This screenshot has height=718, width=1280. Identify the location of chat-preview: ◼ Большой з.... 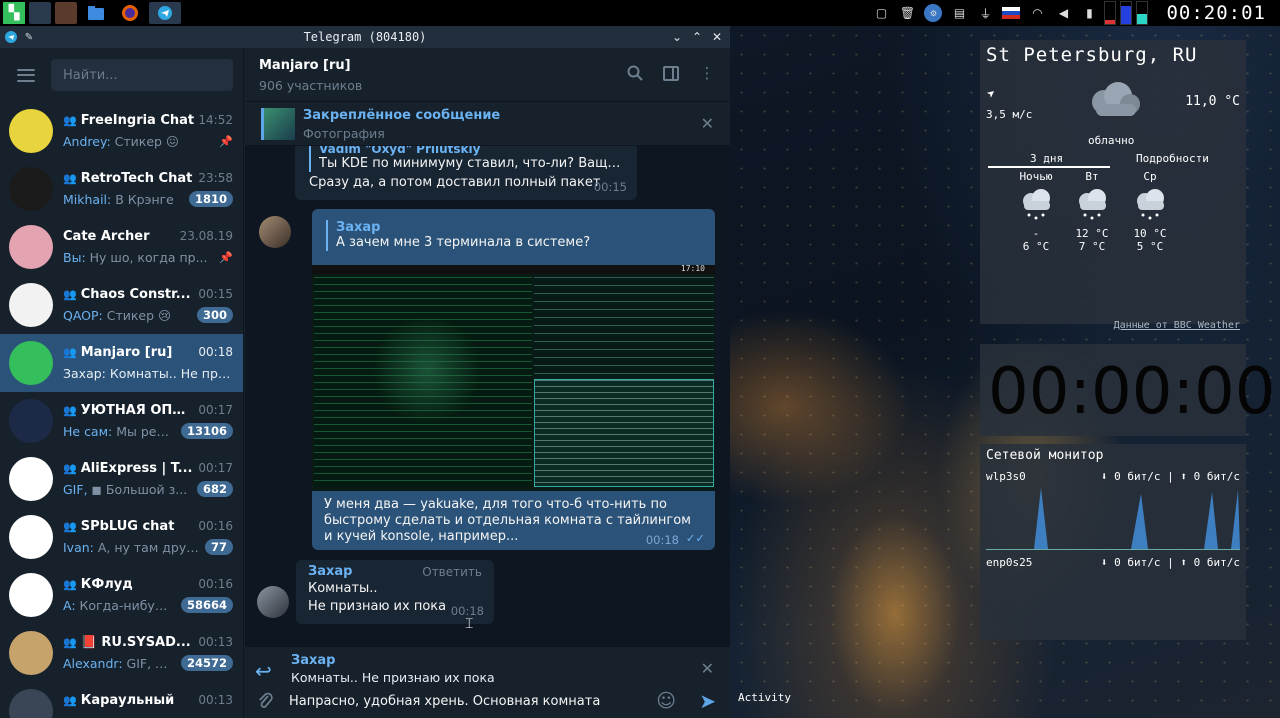
(137, 489).